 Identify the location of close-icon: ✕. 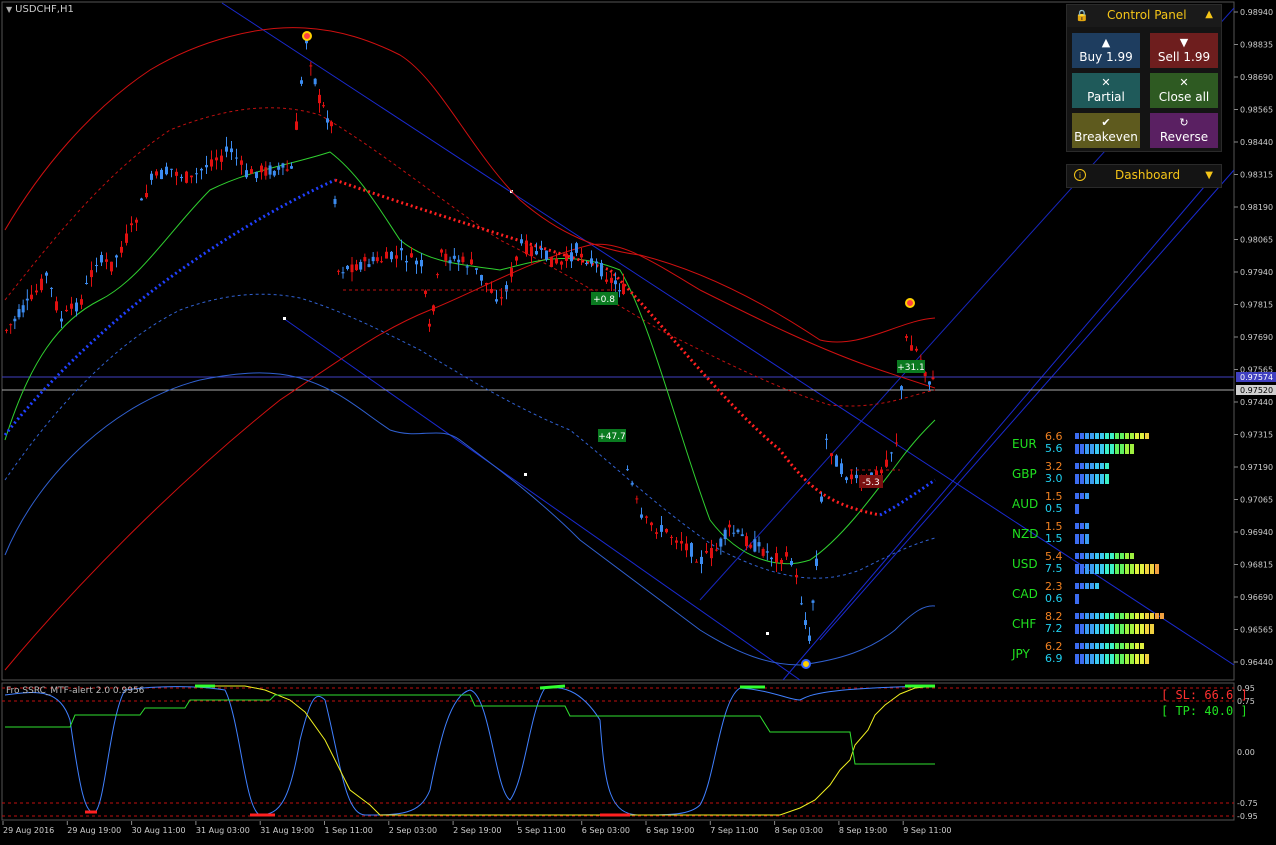
(1106, 82).